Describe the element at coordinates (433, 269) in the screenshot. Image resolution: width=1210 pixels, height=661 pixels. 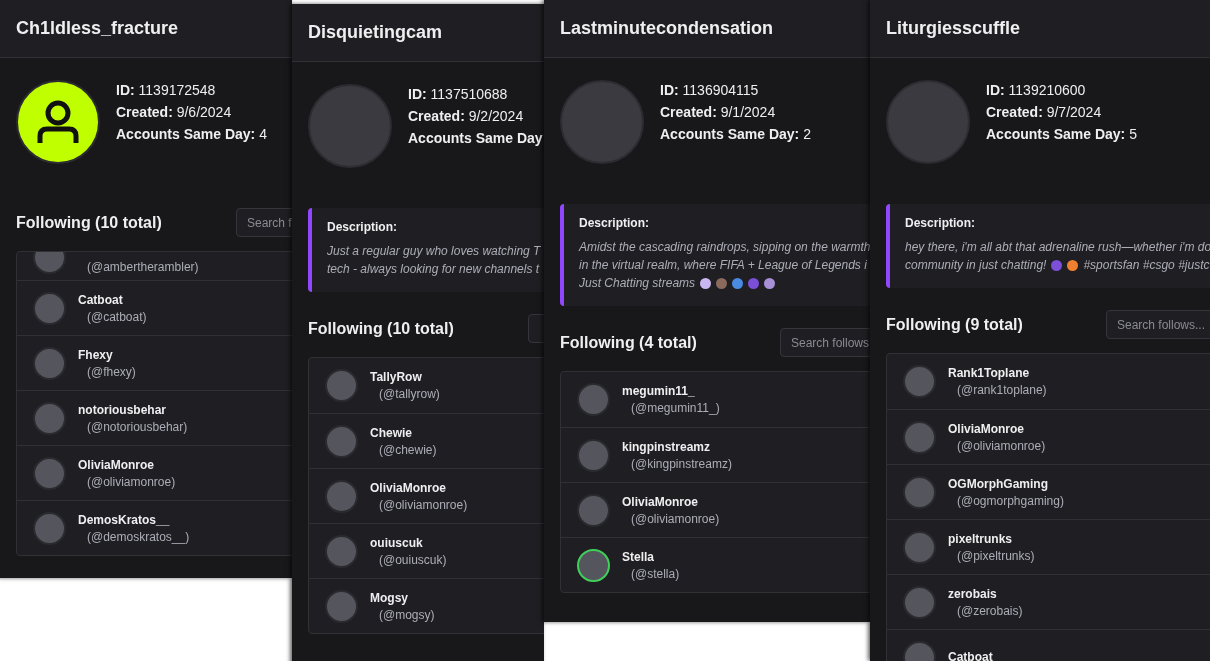
I see `description-text: tech - always looking for new channels t` at that location.